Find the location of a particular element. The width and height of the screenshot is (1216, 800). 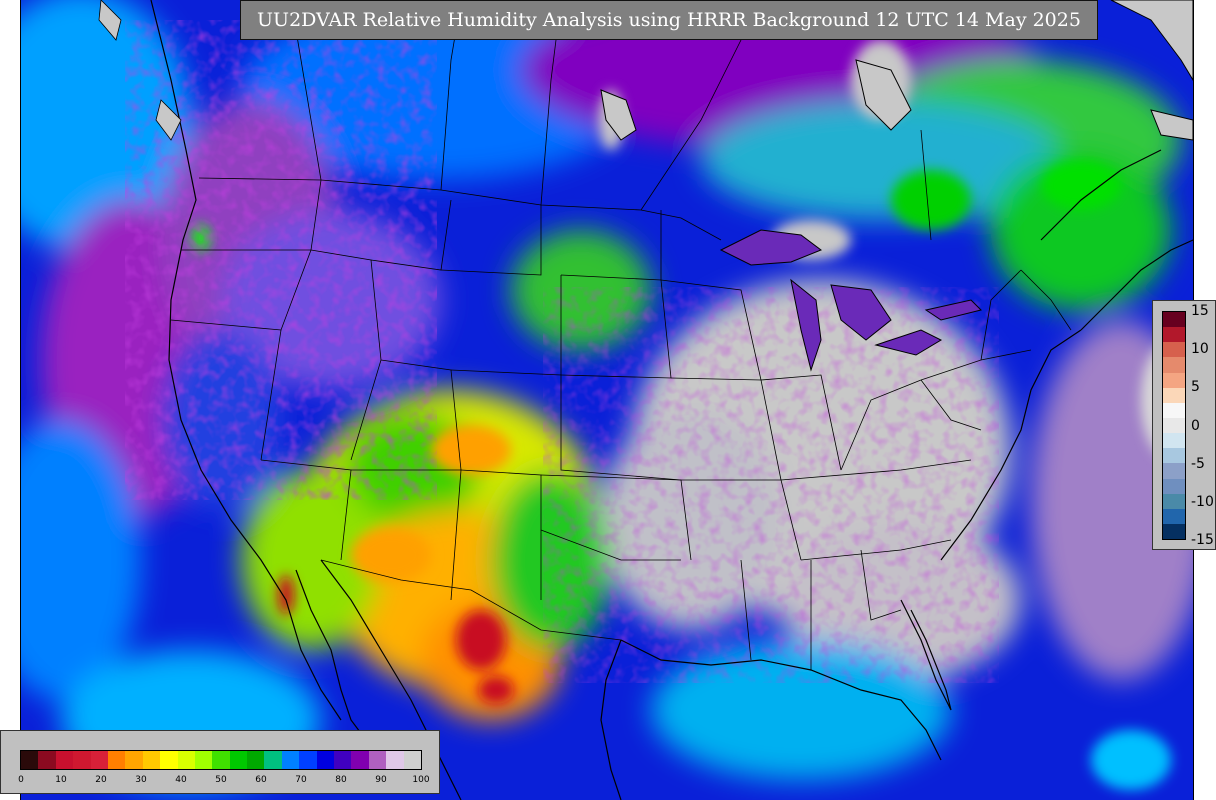

rh-colorbar: 0 10 20 30 40 50 60 70 80 90 100 is located at coordinates (220, 762).